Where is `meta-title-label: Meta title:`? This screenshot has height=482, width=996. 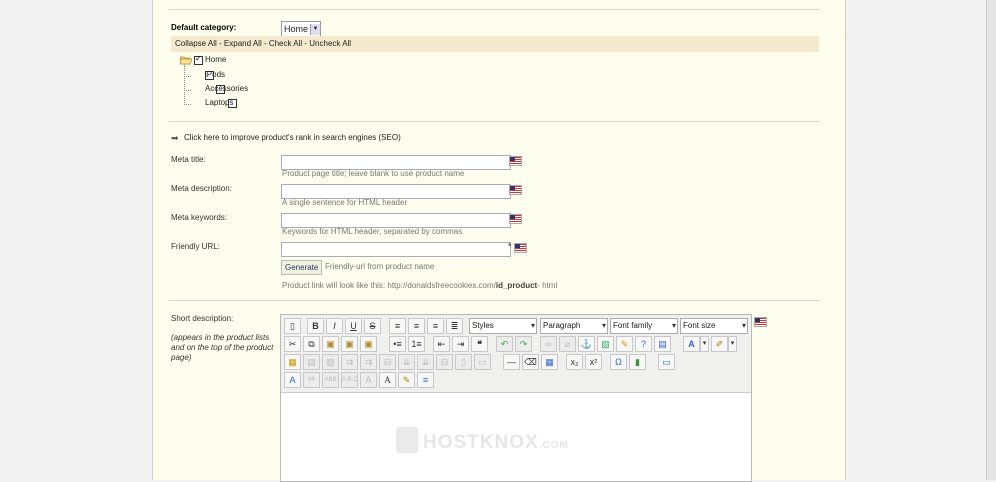 meta-title-label: Meta title: is located at coordinates (188, 159).